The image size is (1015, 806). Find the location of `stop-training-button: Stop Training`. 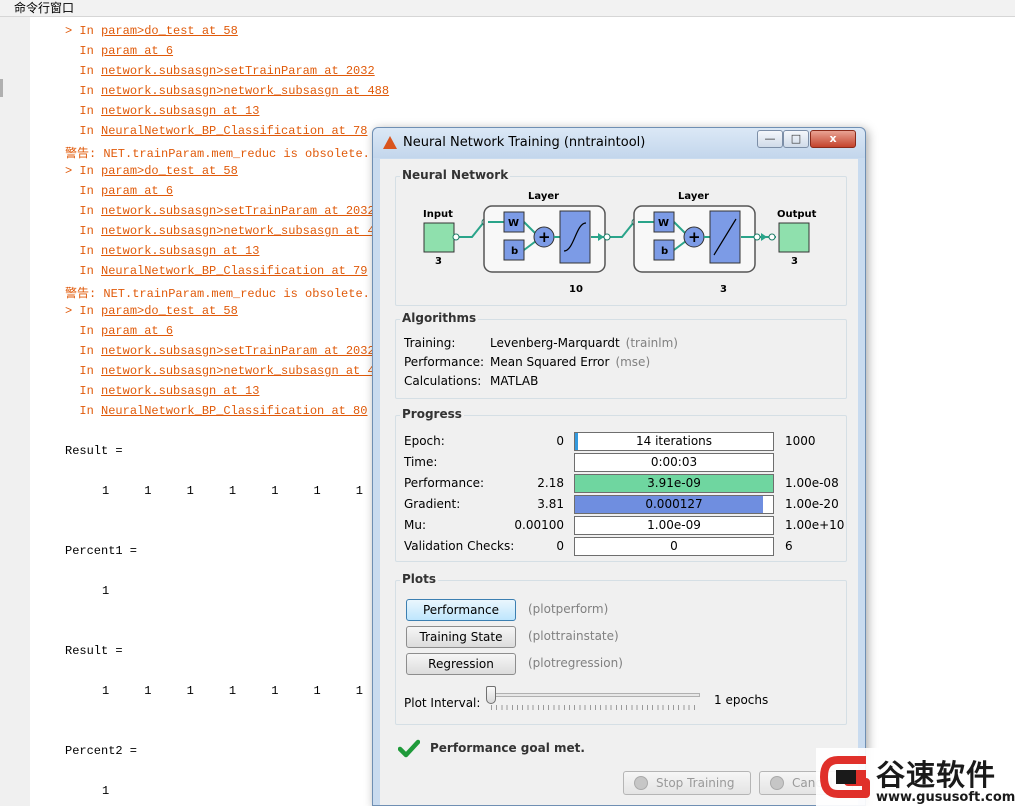

stop-training-button: Stop Training is located at coordinates (687, 783).